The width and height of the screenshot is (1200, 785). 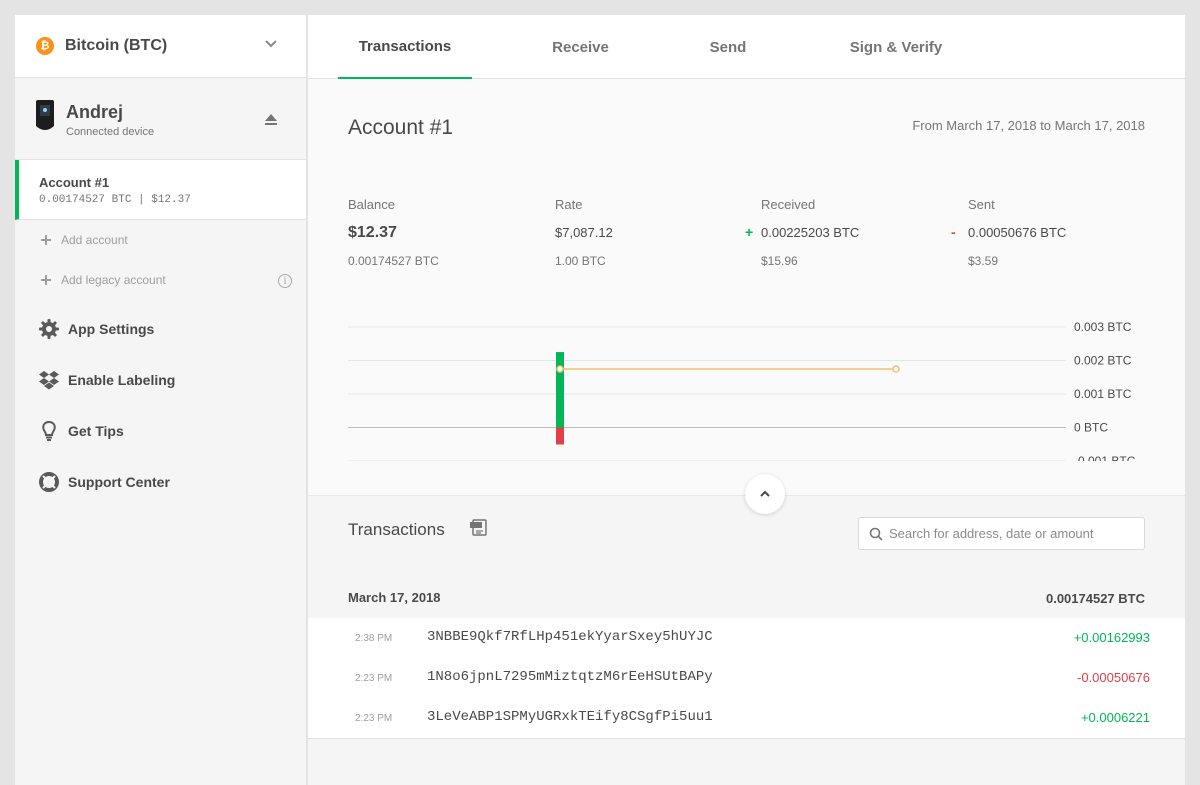 I want to click on tab-bar: Transactions Receive Send Sign & Verify, so click(x=746, y=47).